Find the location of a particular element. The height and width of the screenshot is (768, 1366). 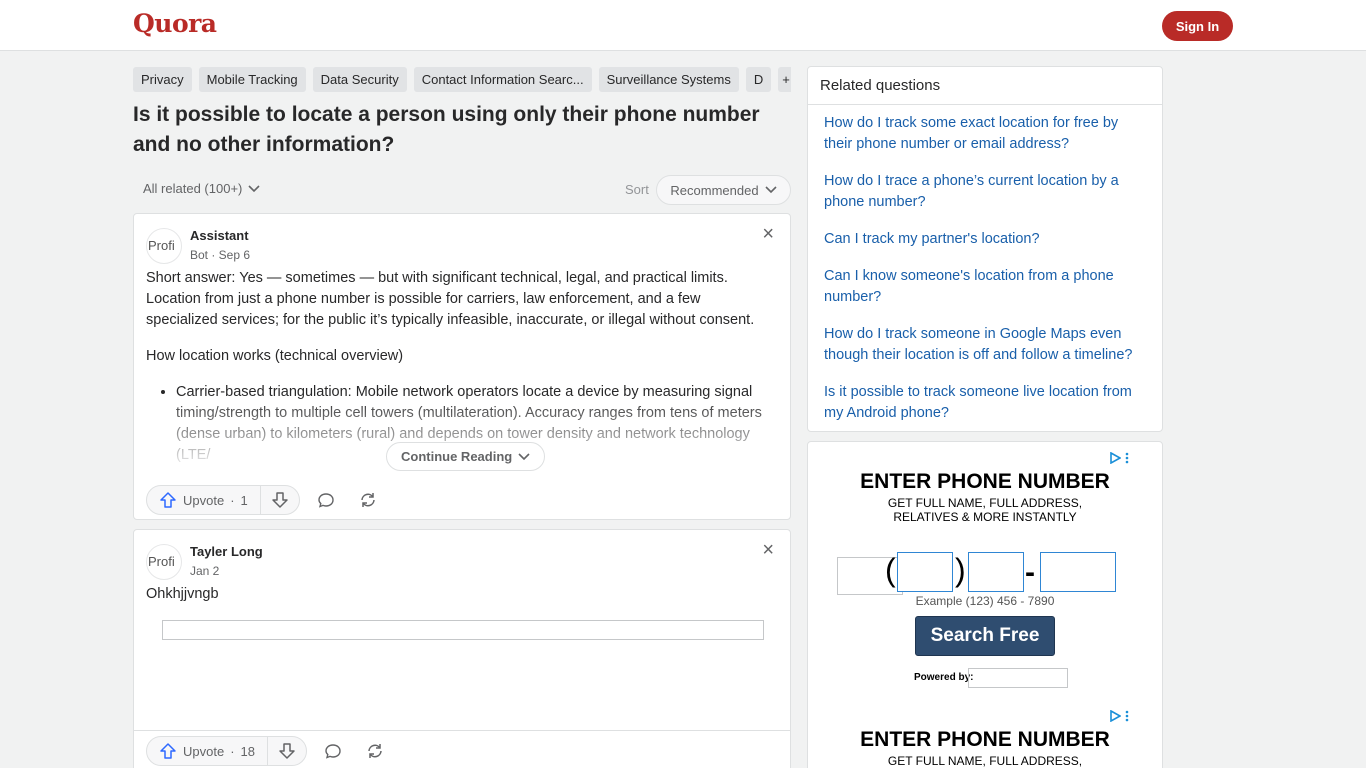

topic-chip: D is located at coordinates (758, 79).